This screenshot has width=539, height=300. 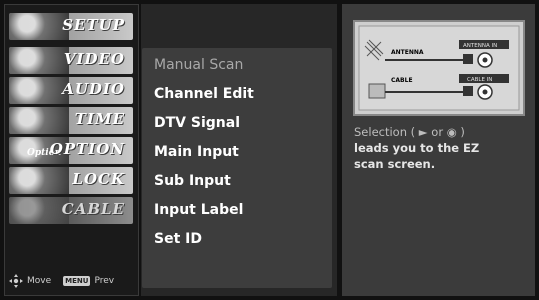 What do you see at coordinates (93, 89) in the screenshot?
I see `tab-label: AUDIO` at bounding box center [93, 89].